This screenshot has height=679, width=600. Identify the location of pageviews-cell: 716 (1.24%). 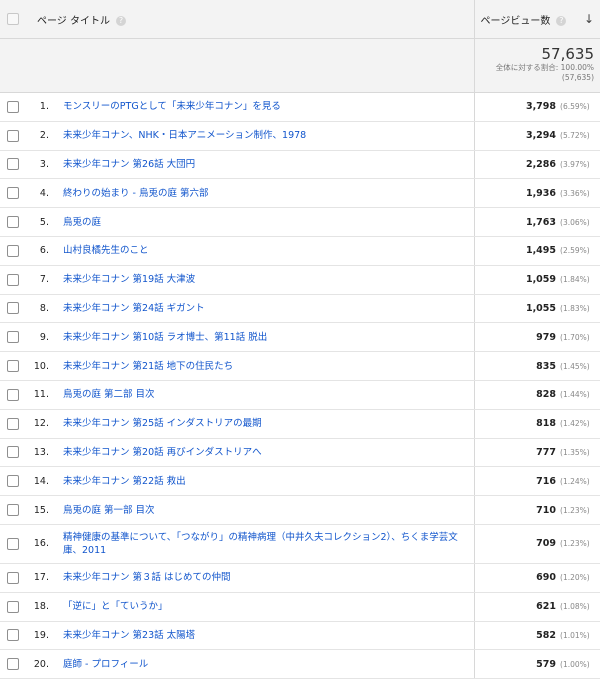
(536, 481).